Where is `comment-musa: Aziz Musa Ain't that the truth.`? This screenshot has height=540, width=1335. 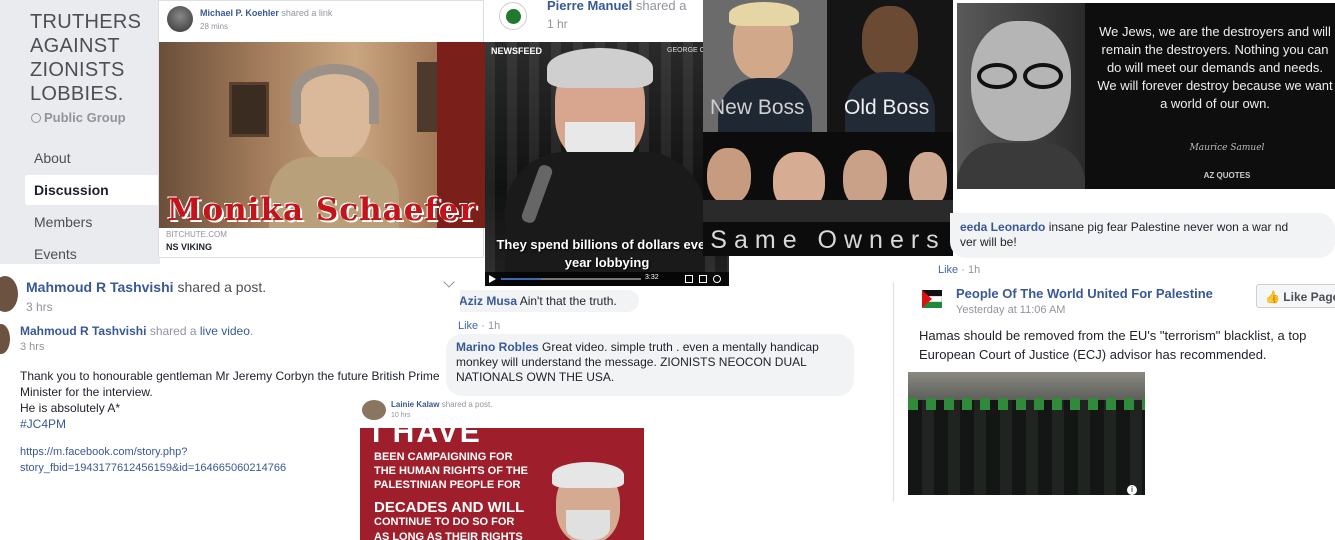 comment-musa: Aziz Musa Ain't that the truth. is located at coordinates (544, 301).